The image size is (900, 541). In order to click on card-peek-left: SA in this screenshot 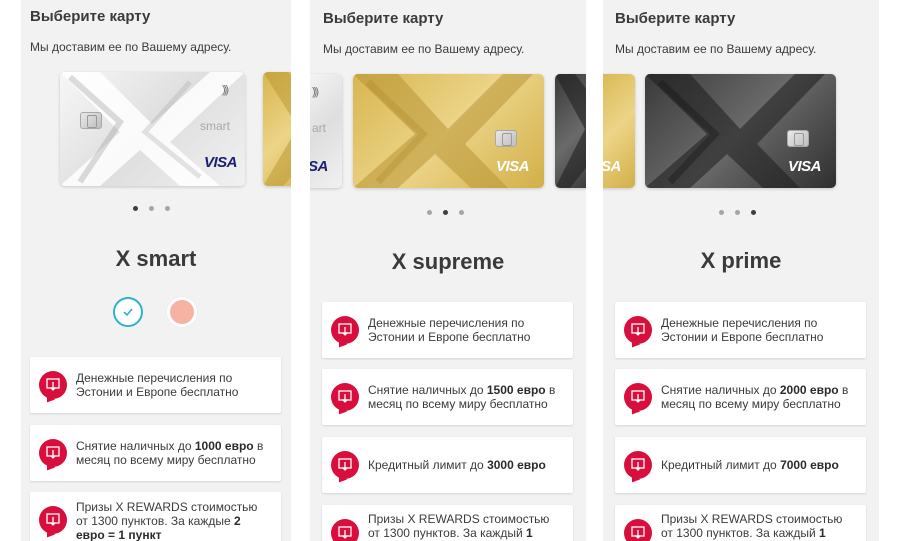, I will do `click(619, 131)`.